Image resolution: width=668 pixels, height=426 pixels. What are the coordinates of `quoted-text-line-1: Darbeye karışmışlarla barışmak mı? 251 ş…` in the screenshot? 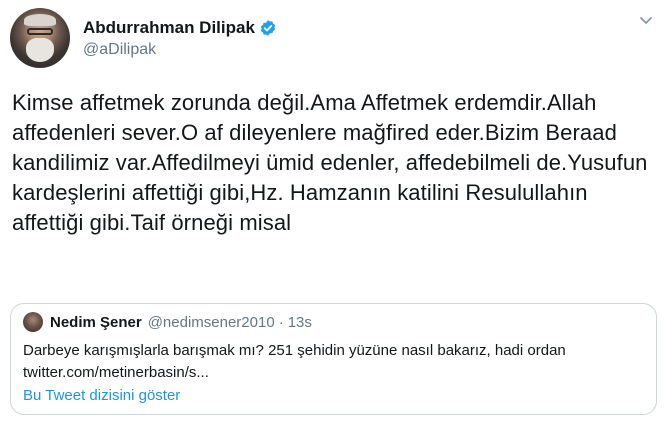 It's located at (294, 350).